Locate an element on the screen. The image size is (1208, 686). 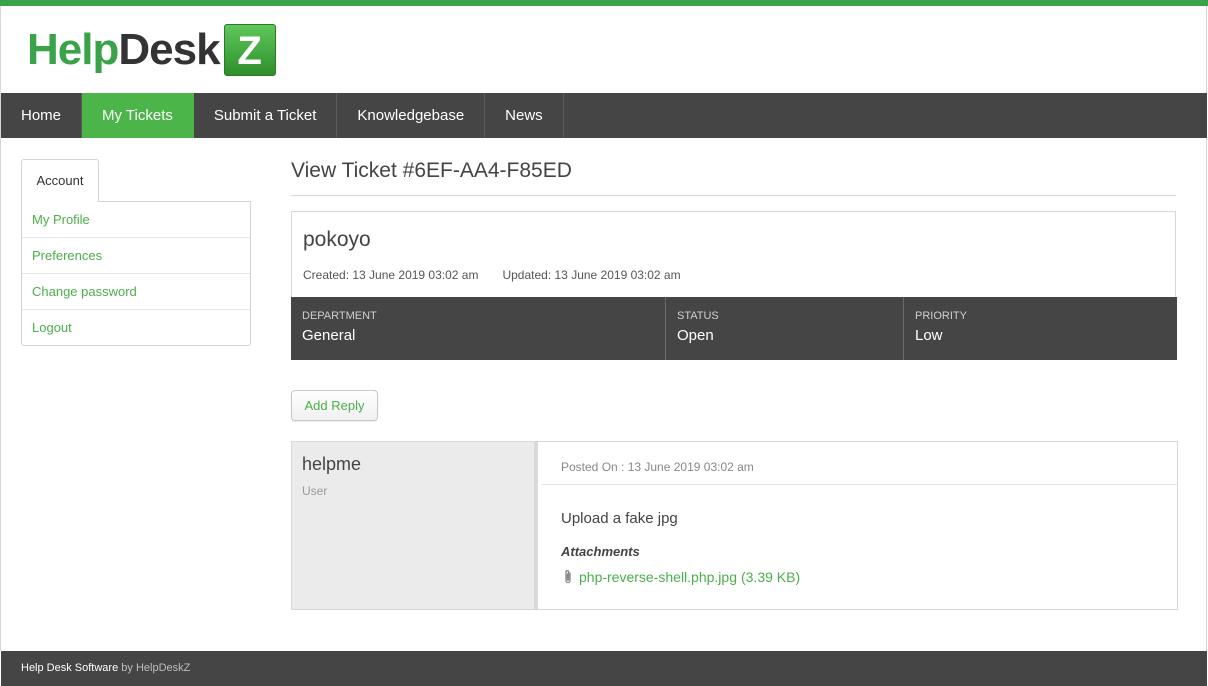
message-body: Upload a fake jpg is located at coordinates (619, 518).